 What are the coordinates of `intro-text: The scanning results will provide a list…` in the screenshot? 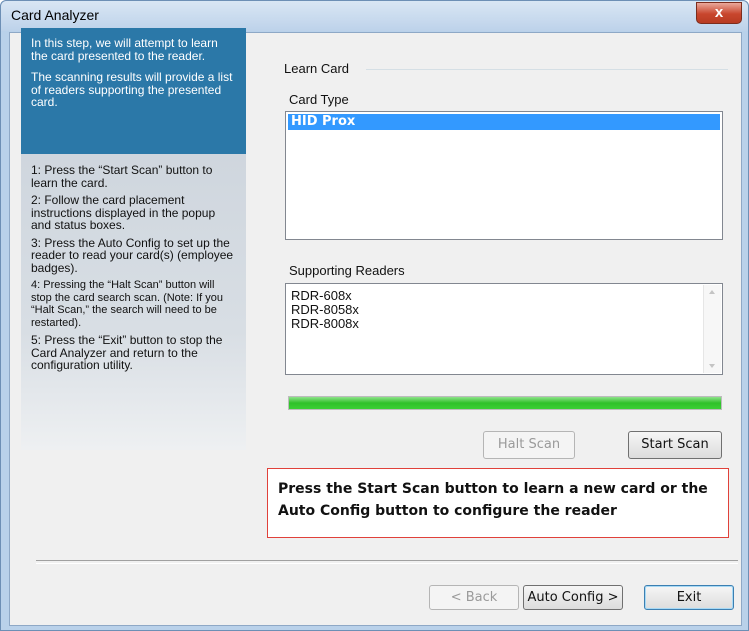 It's located at (132, 89).